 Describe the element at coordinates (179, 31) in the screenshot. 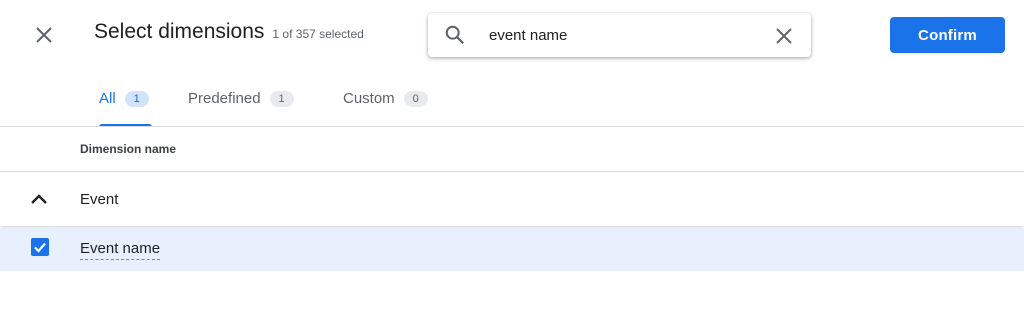

I see `dialog-title: Select dimensions` at that location.